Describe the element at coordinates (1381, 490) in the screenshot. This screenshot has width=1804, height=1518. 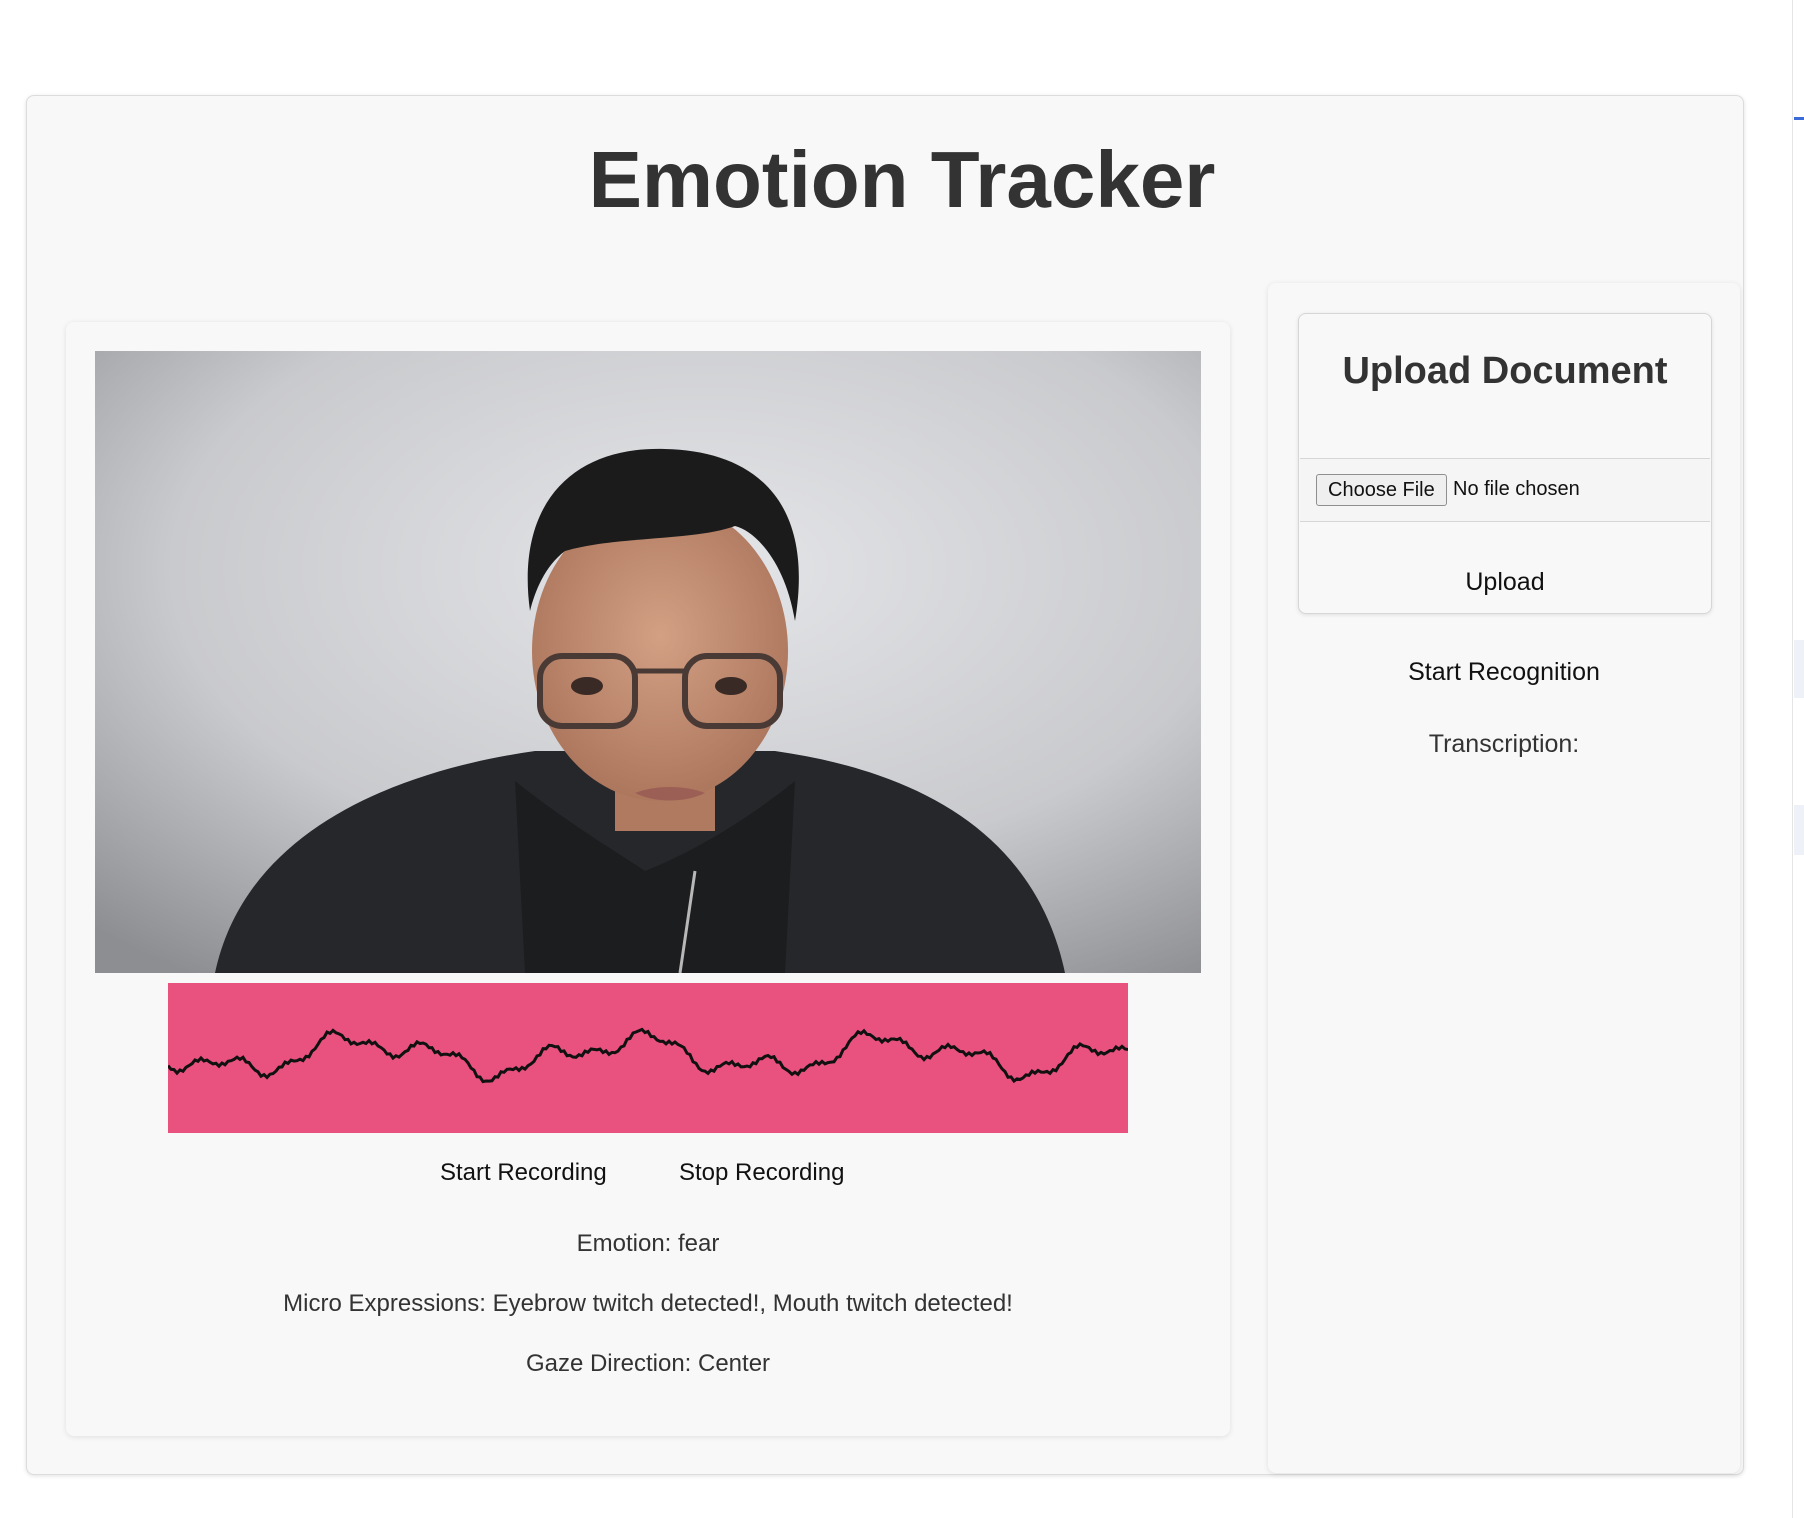
I see `choose-file-button: Choose File` at that location.